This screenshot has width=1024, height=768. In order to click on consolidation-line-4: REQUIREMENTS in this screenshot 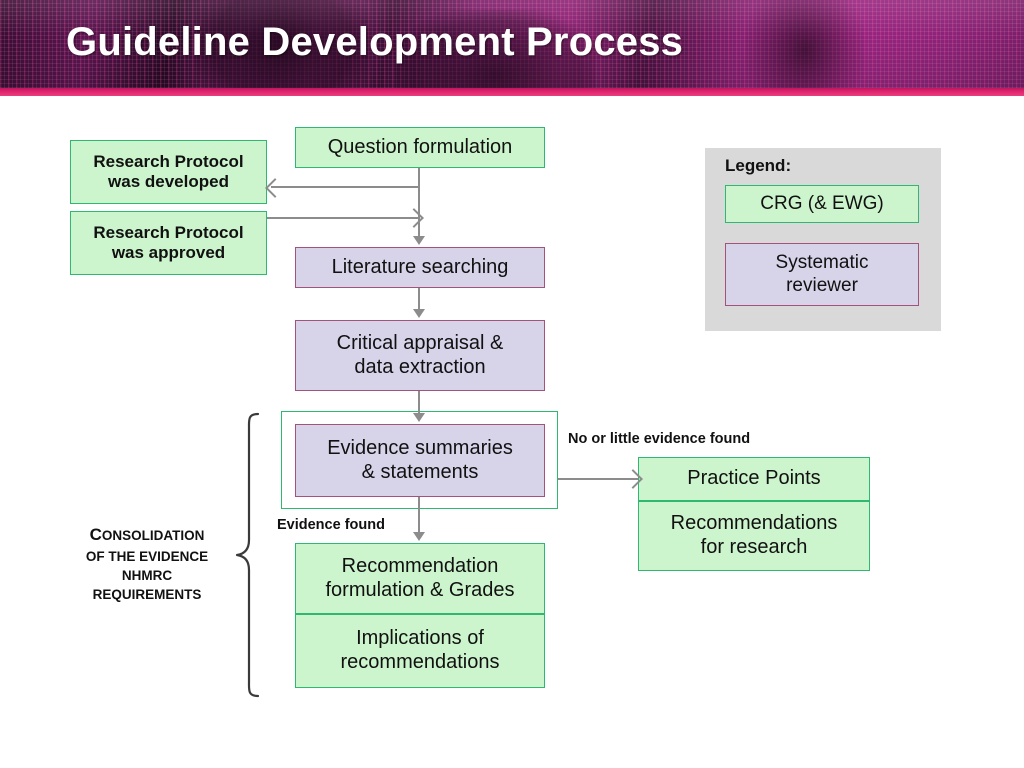, I will do `click(147, 594)`.